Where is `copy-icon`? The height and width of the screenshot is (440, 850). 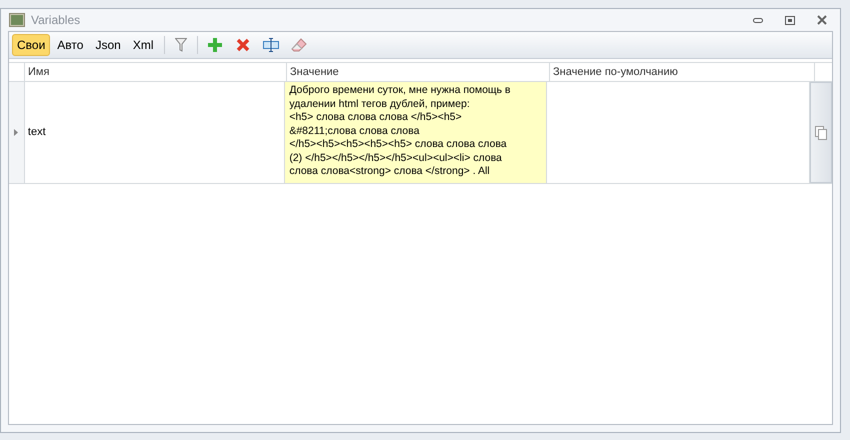
copy-icon is located at coordinates (821, 133).